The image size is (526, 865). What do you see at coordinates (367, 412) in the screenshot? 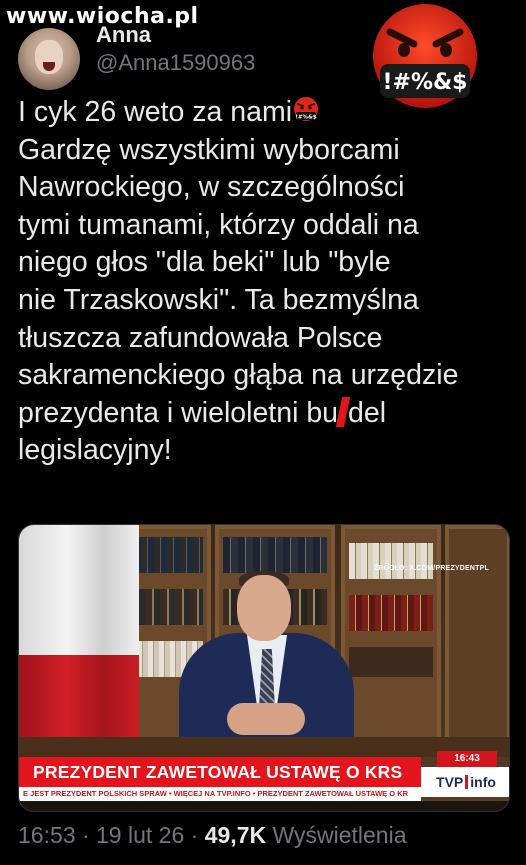
I see `tweet-line-text: del` at bounding box center [367, 412].